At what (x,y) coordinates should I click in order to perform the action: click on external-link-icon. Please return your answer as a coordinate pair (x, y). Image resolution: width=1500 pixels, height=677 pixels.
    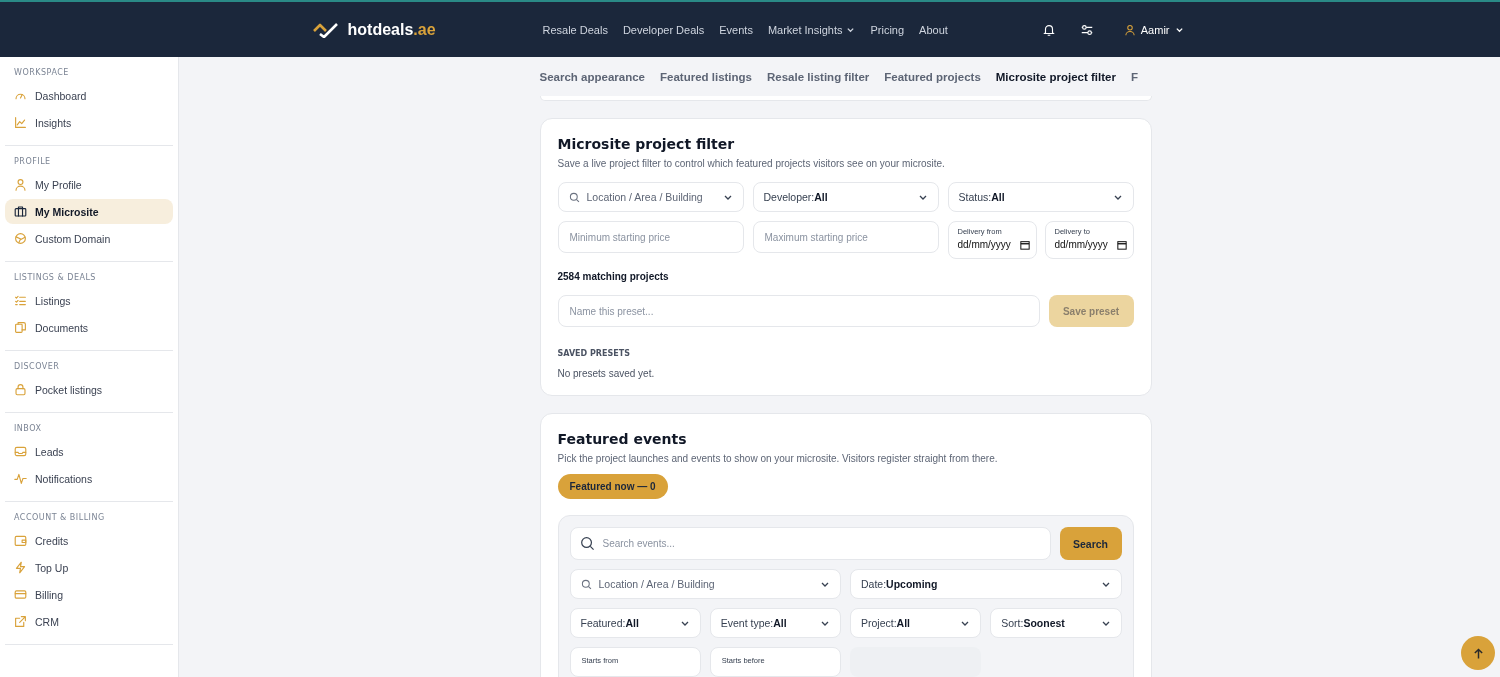
    Looking at the image, I should click on (20, 621).